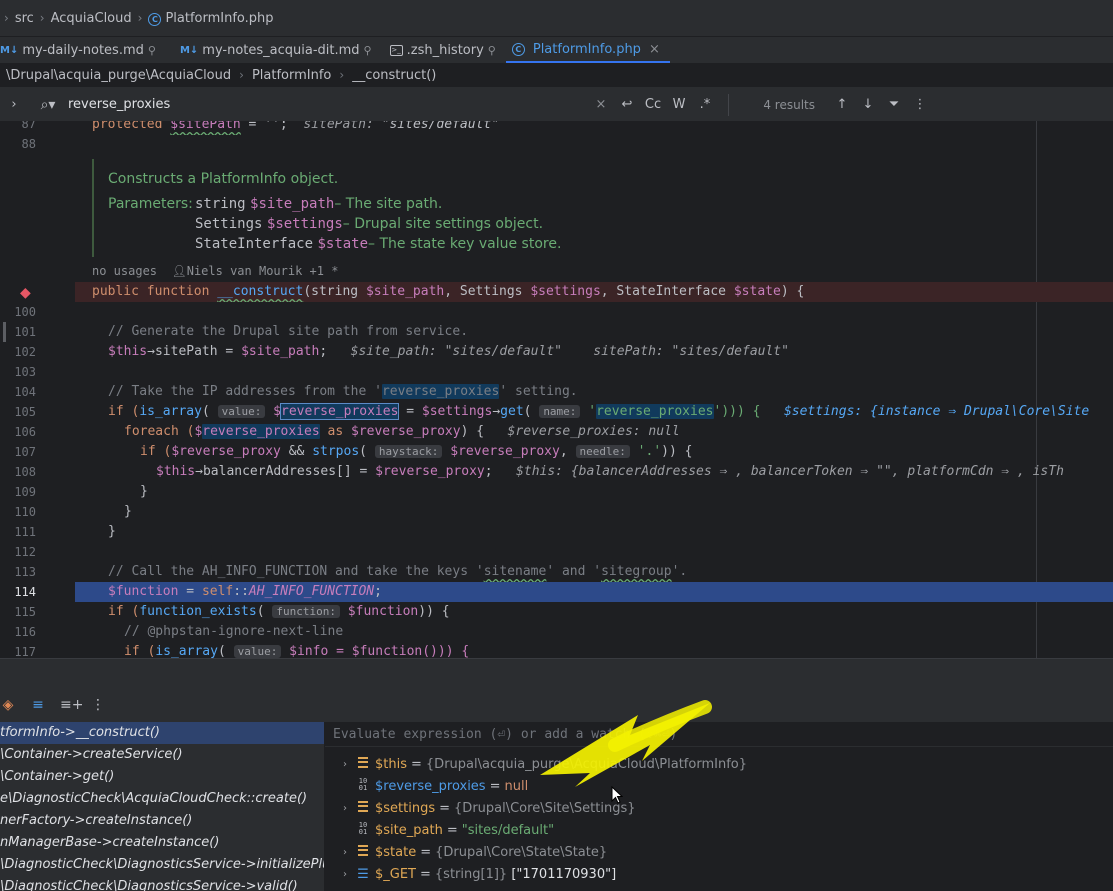  Describe the element at coordinates (48, 105) in the screenshot. I see `search-icon: ⌕▾` at that location.